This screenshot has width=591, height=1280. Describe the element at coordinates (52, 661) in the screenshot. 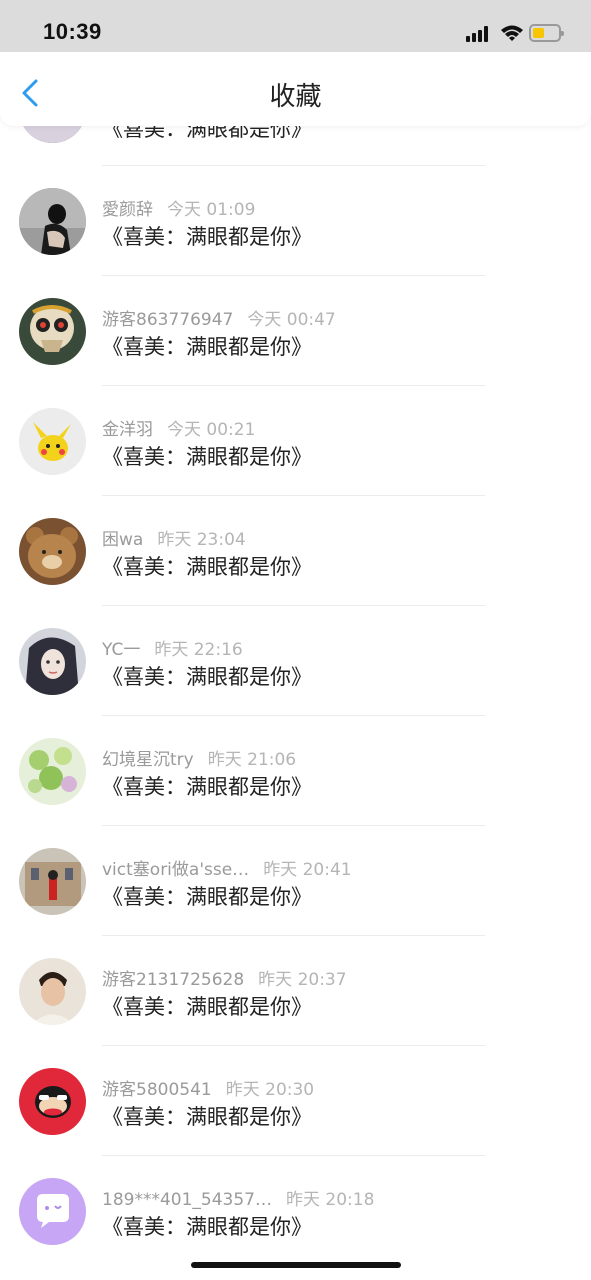

I see `avatar-anime-girl-photo` at that location.